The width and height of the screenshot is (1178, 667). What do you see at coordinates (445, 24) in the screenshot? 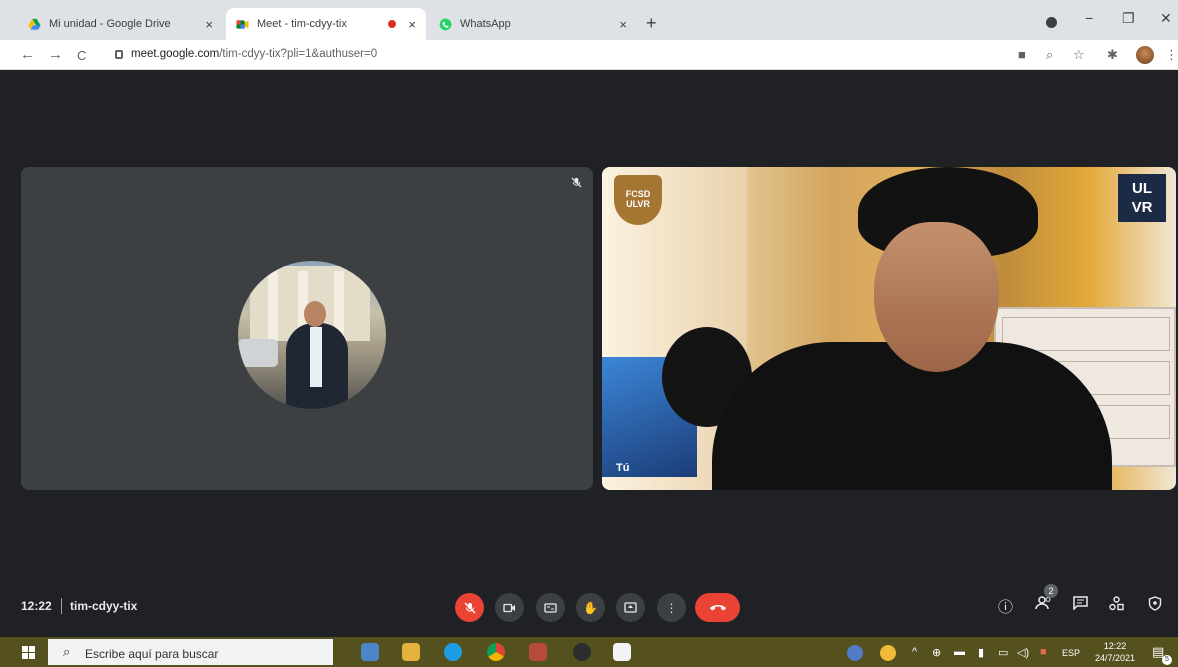
I see `whatsapp-icon` at bounding box center [445, 24].